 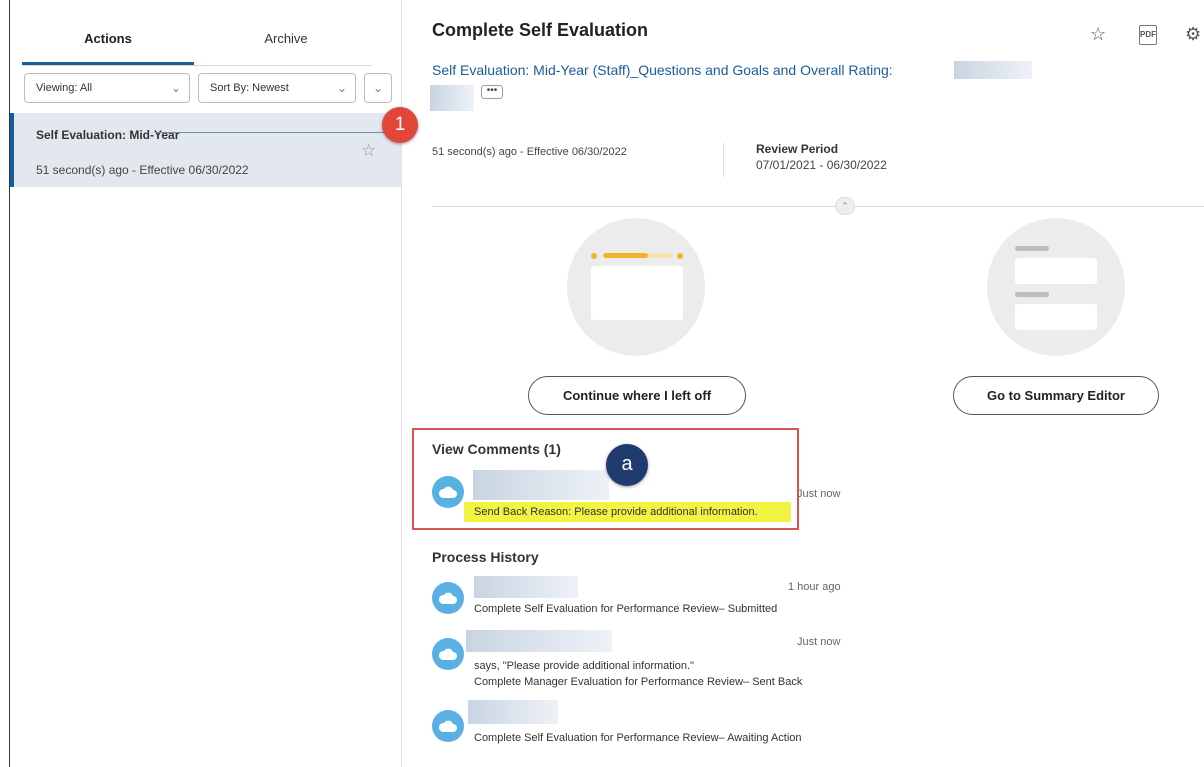 What do you see at coordinates (627, 465) in the screenshot?
I see `callout-badge-a: a` at bounding box center [627, 465].